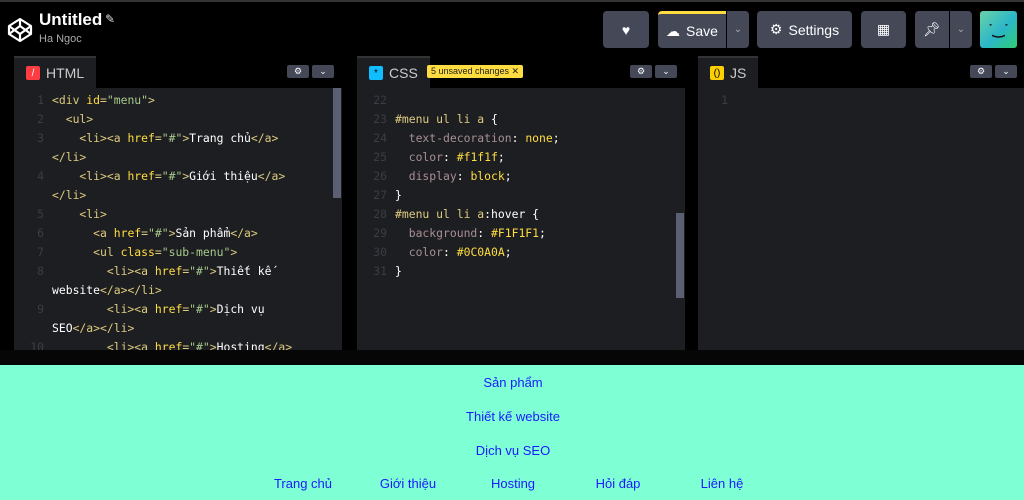 The width and height of the screenshot is (1024, 500). What do you see at coordinates (137, 252) in the screenshot?
I see `code-token: class` at bounding box center [137, 252].